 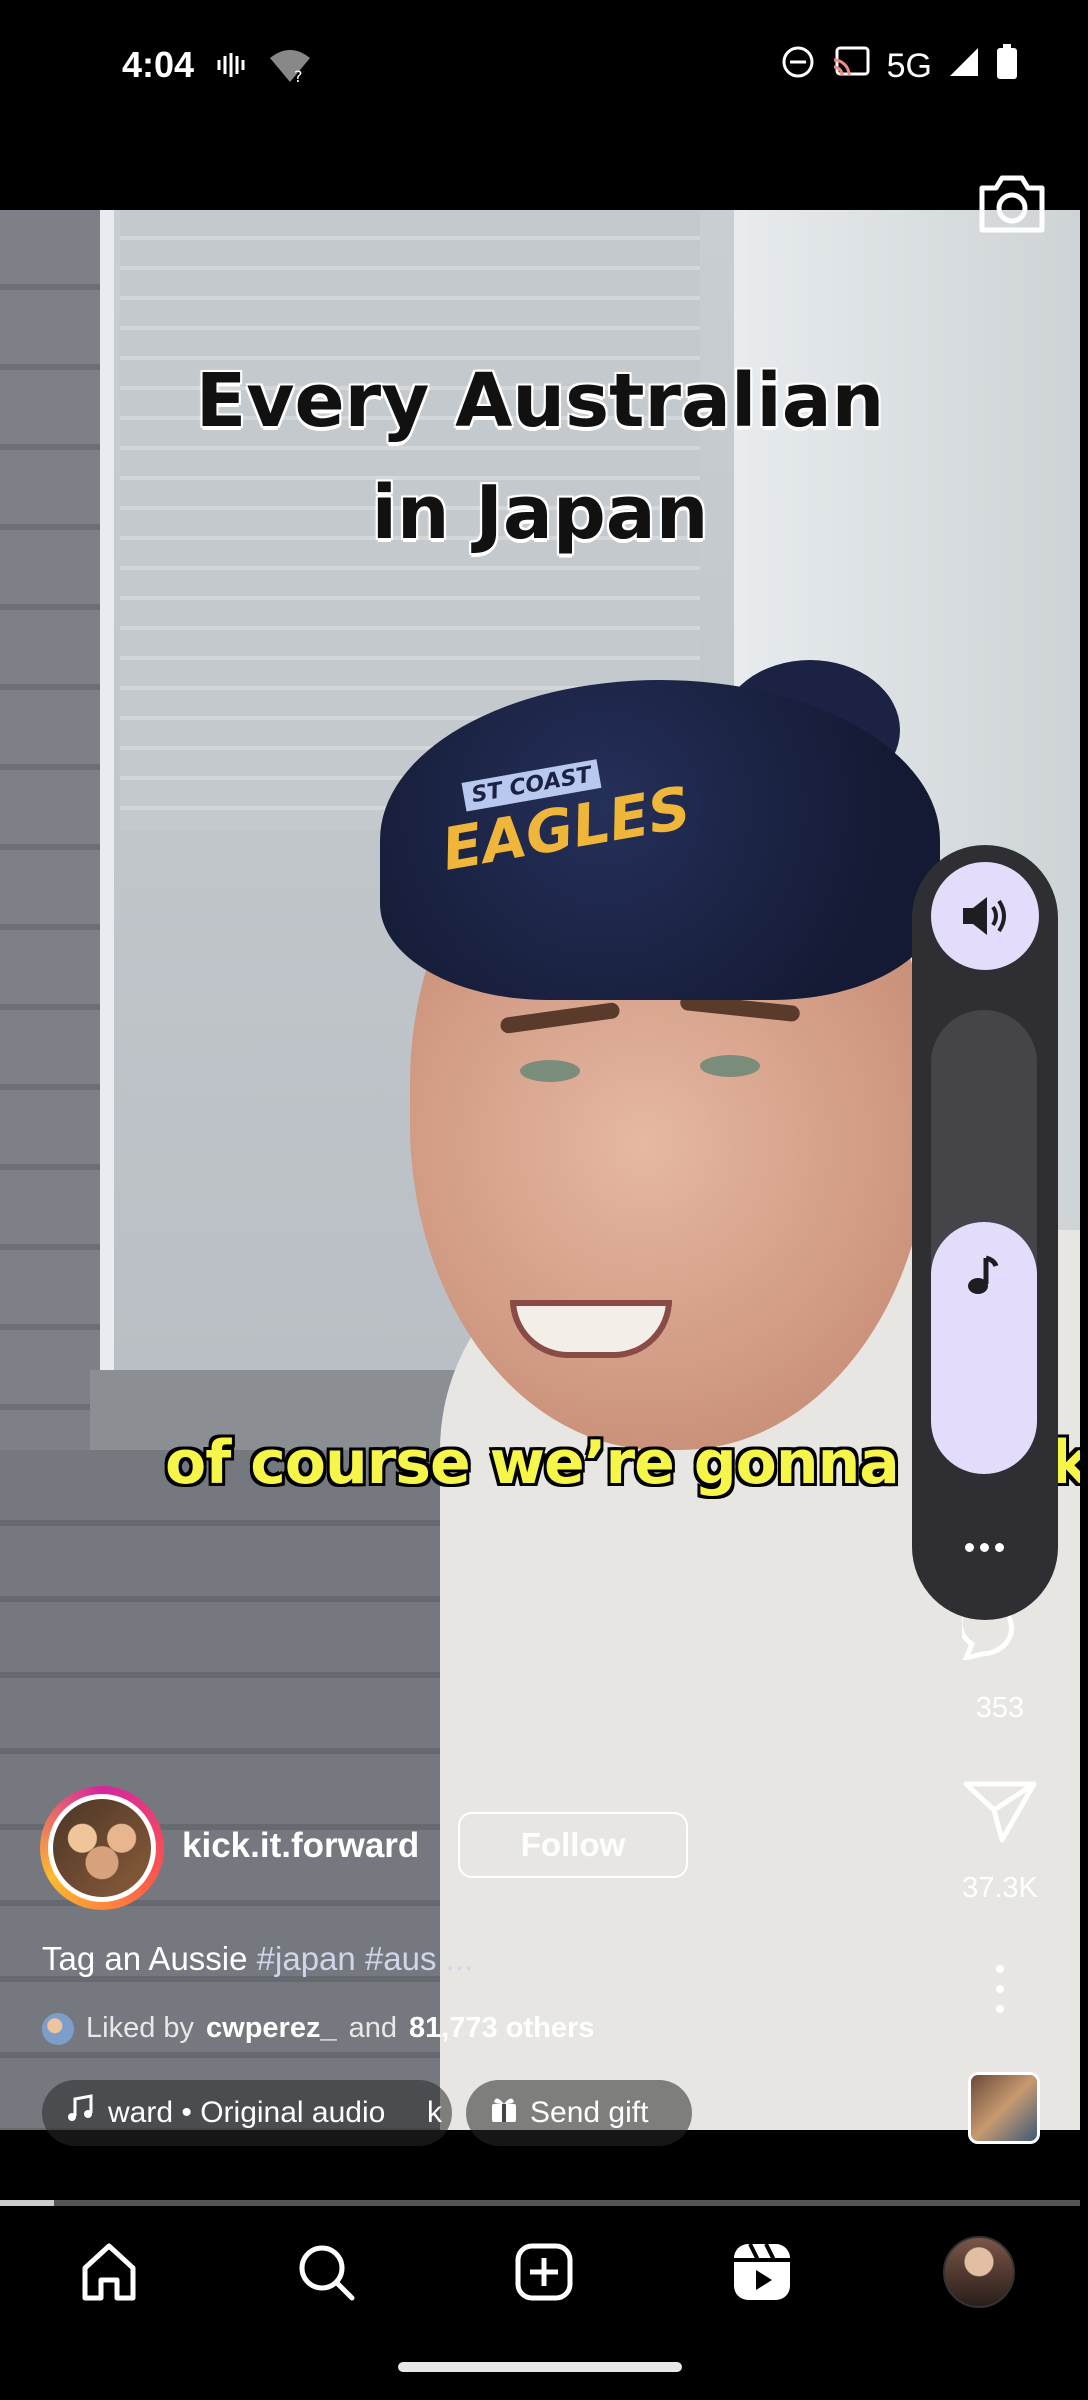 What do you see at coordinates (1000, 1811) in the screenshot?
I see `share-icon` at bounding box center [1000, 1811].